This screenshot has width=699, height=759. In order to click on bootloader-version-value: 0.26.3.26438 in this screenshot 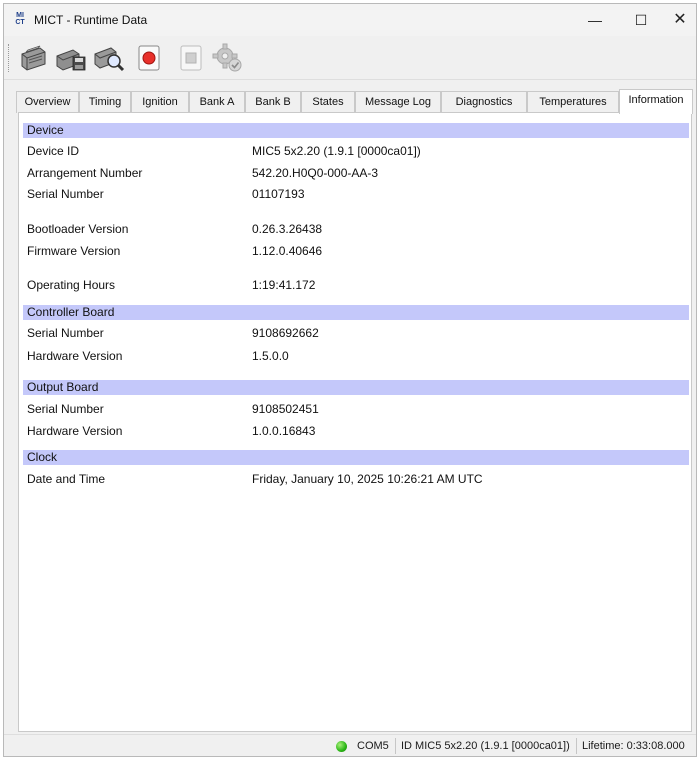, I will do `click(287, 229)`.